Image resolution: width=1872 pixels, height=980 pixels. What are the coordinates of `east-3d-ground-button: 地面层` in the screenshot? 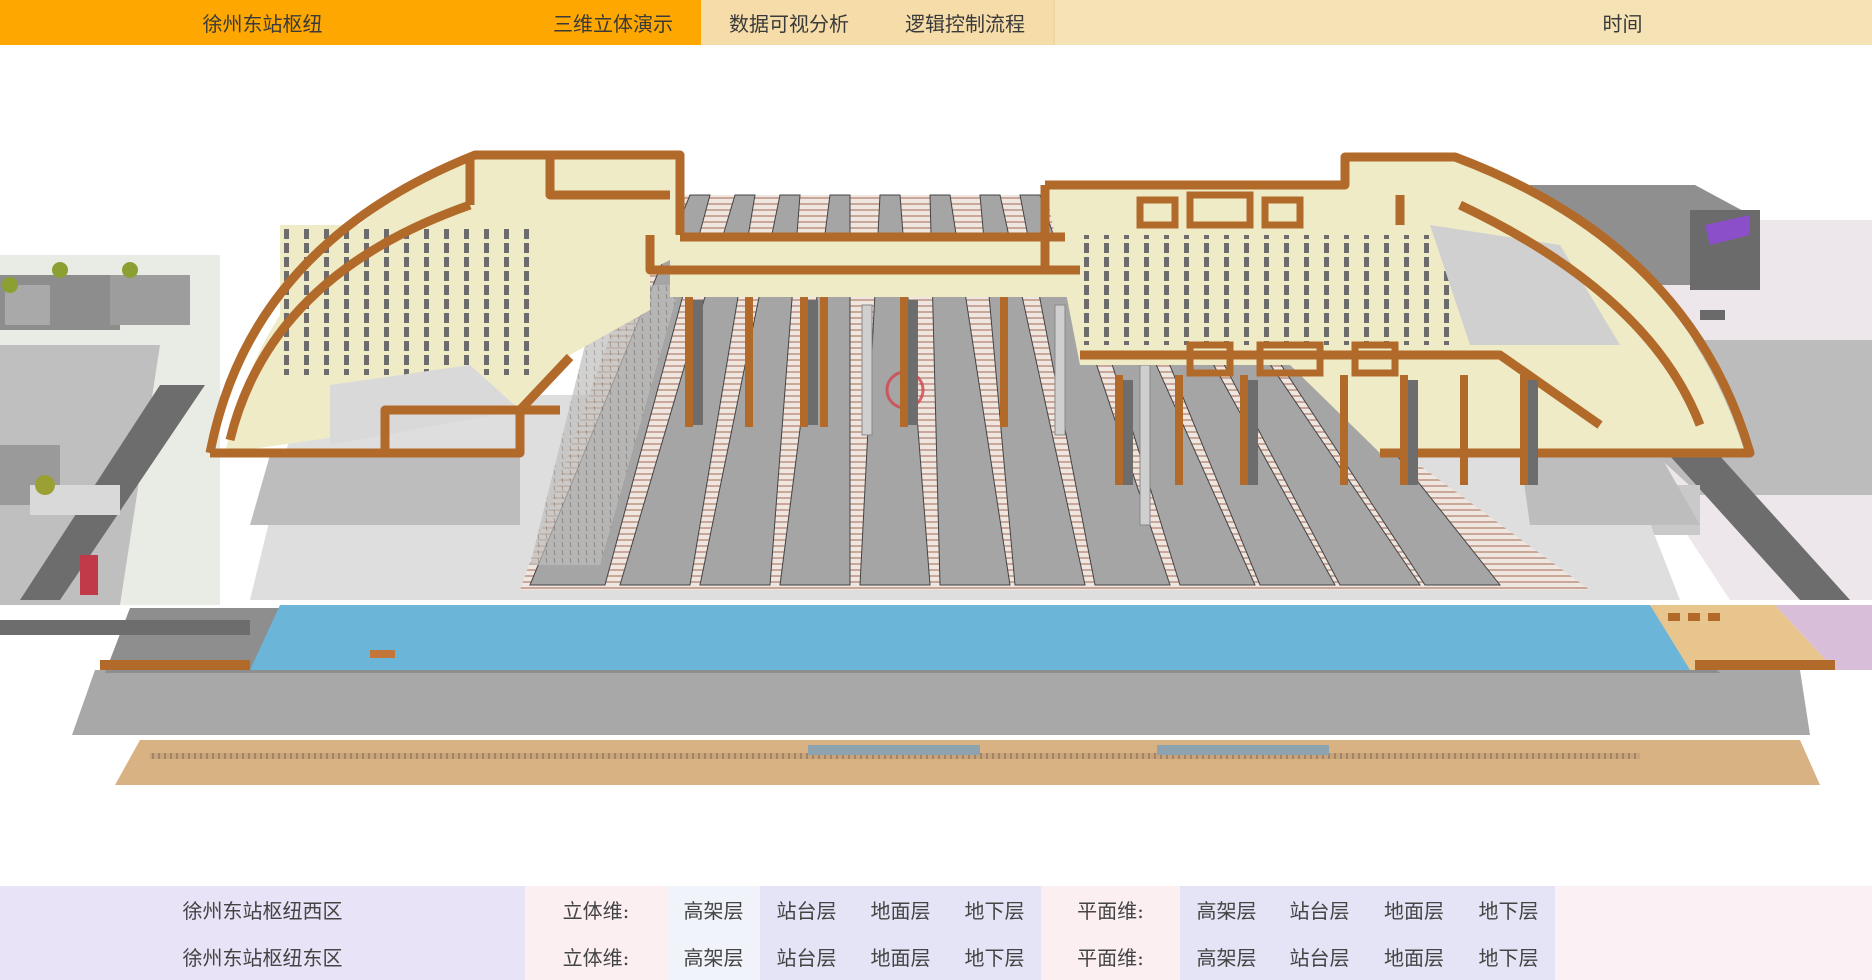 It's located at (900, 956).